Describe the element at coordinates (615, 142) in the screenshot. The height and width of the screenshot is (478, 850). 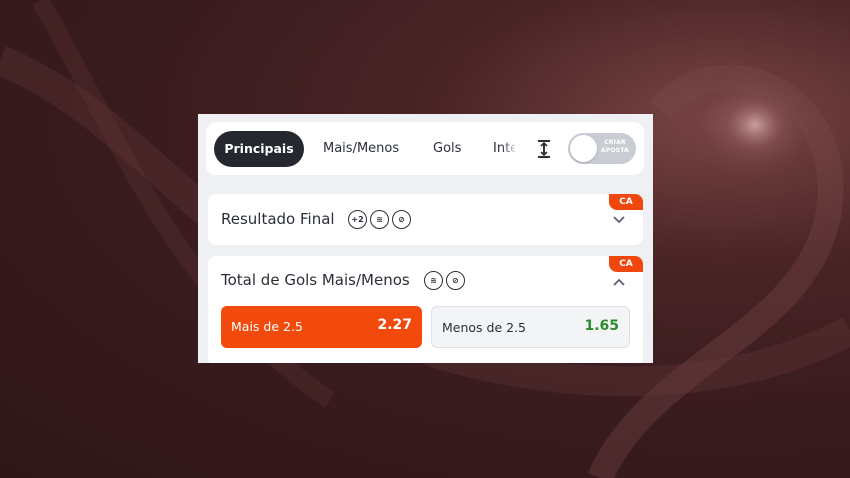
I see `toggle-label-line1: CRIAR` at that location.